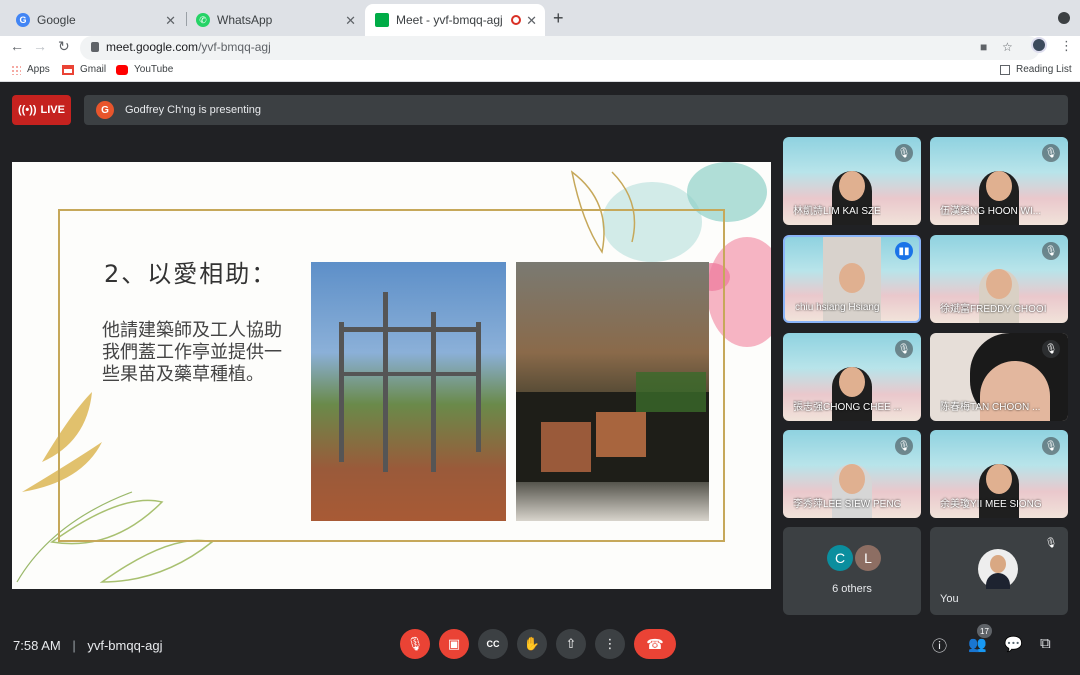 This screenshot has height=675, width=1080. I want to click on bookmark-apps: Apps, so click(30, 69).